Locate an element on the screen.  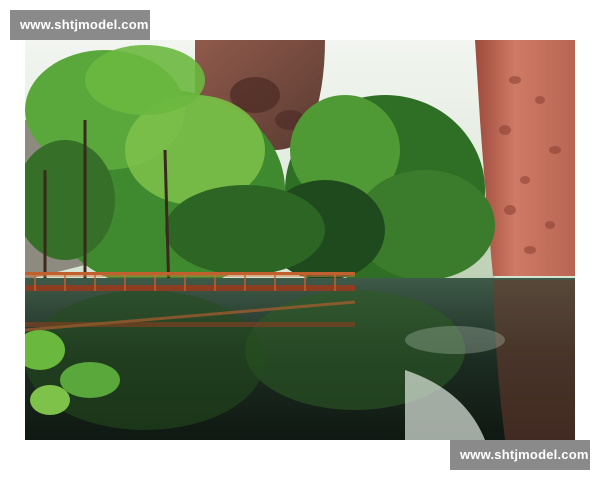
watermark-bottom-right: www.shtjmodel.com is located at coordinates (520, 455).